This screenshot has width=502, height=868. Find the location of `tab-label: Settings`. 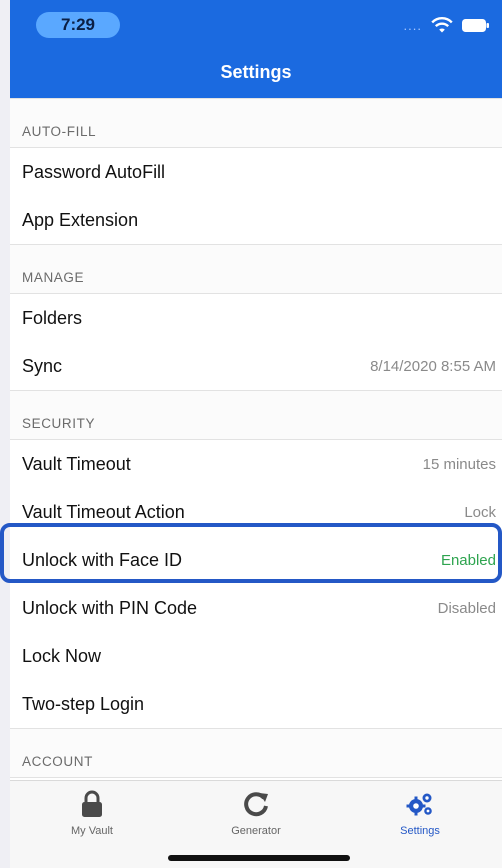

tab-label: Settings is located at coordinates (420, 831).